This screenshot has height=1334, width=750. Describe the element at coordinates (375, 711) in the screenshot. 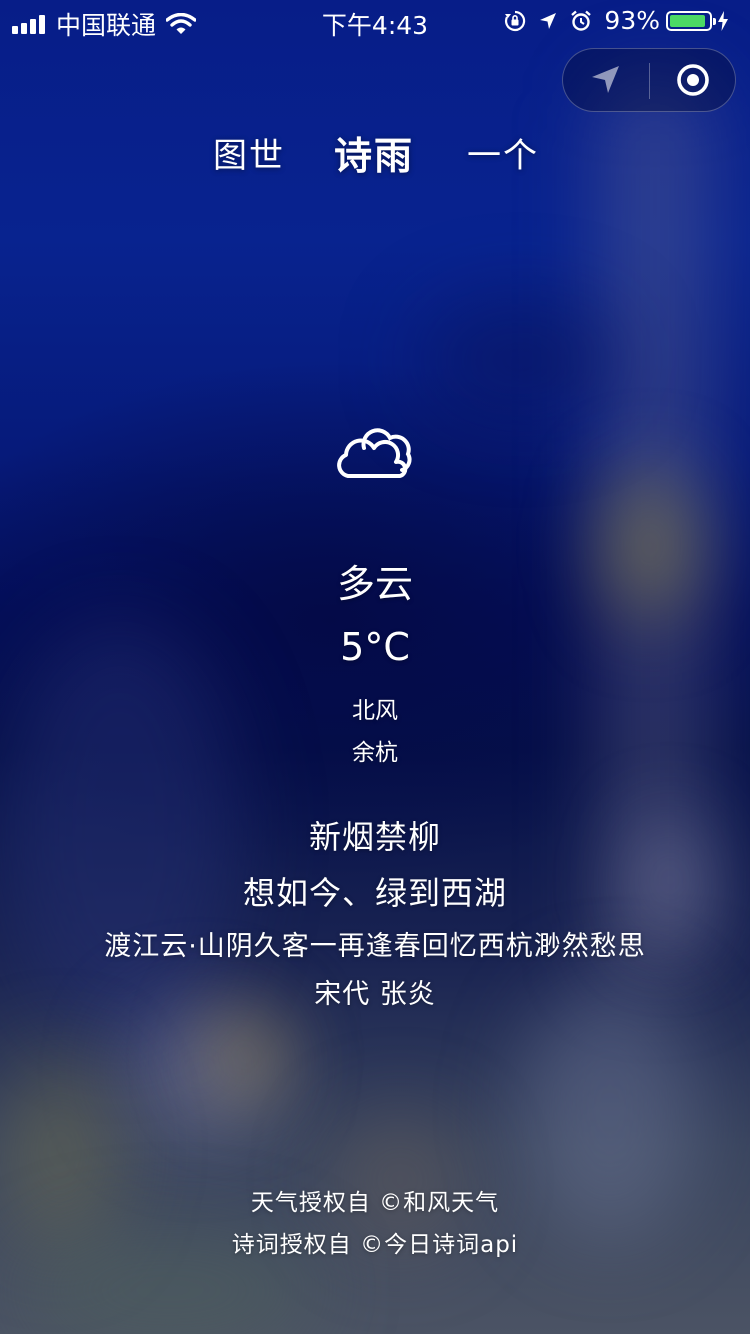

I see `wind-direction: 北风` at that location.